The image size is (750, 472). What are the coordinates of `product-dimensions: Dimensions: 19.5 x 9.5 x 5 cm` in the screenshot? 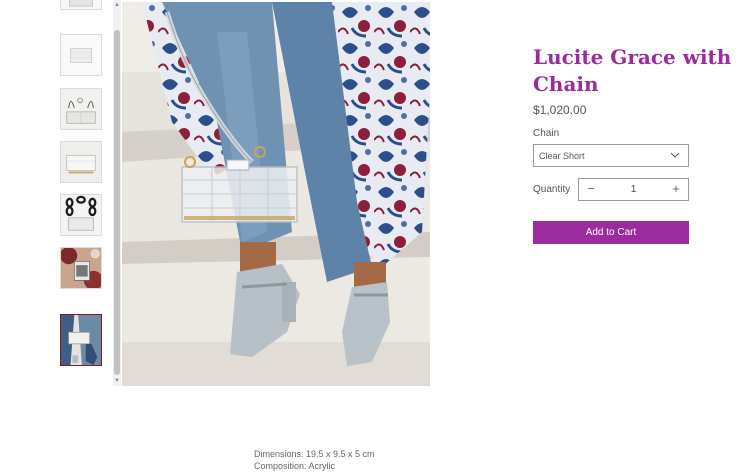 It's located at (314, 454).